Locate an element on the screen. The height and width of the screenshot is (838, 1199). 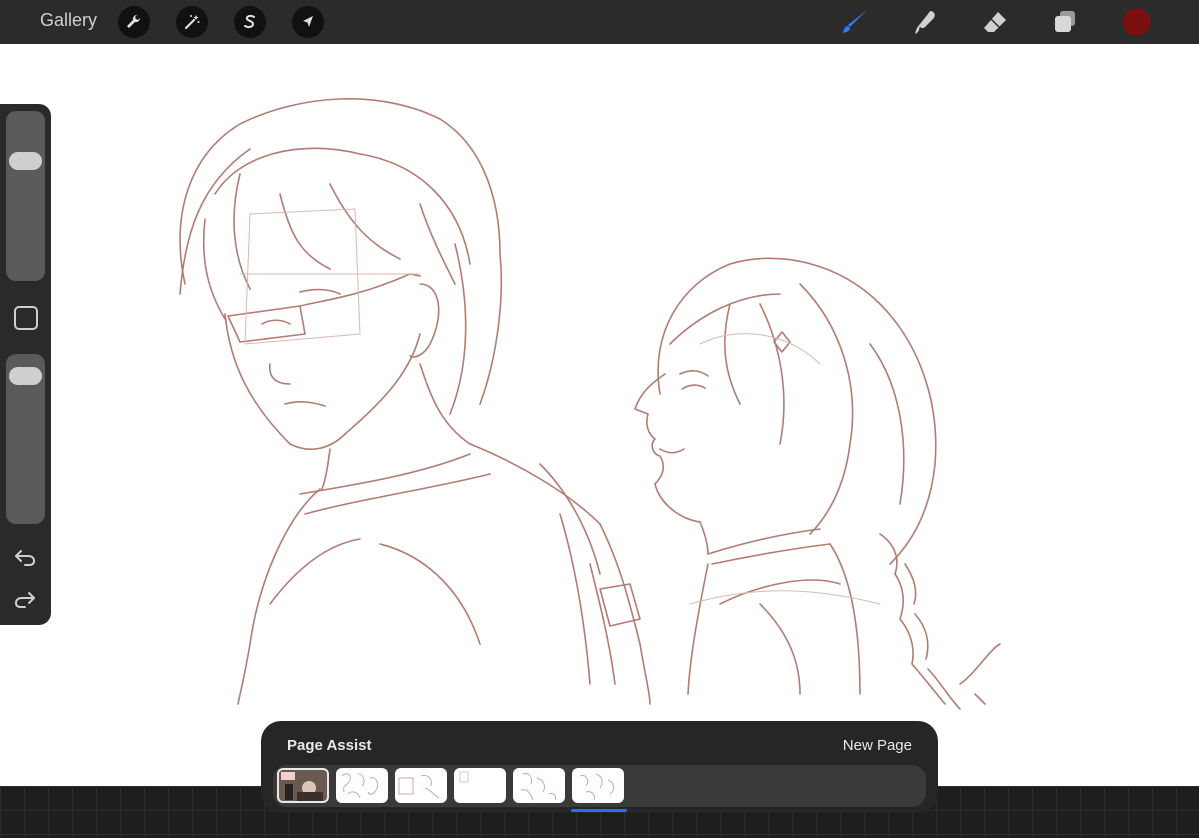
eraser-tool-button is located at coordinates (995, 22).